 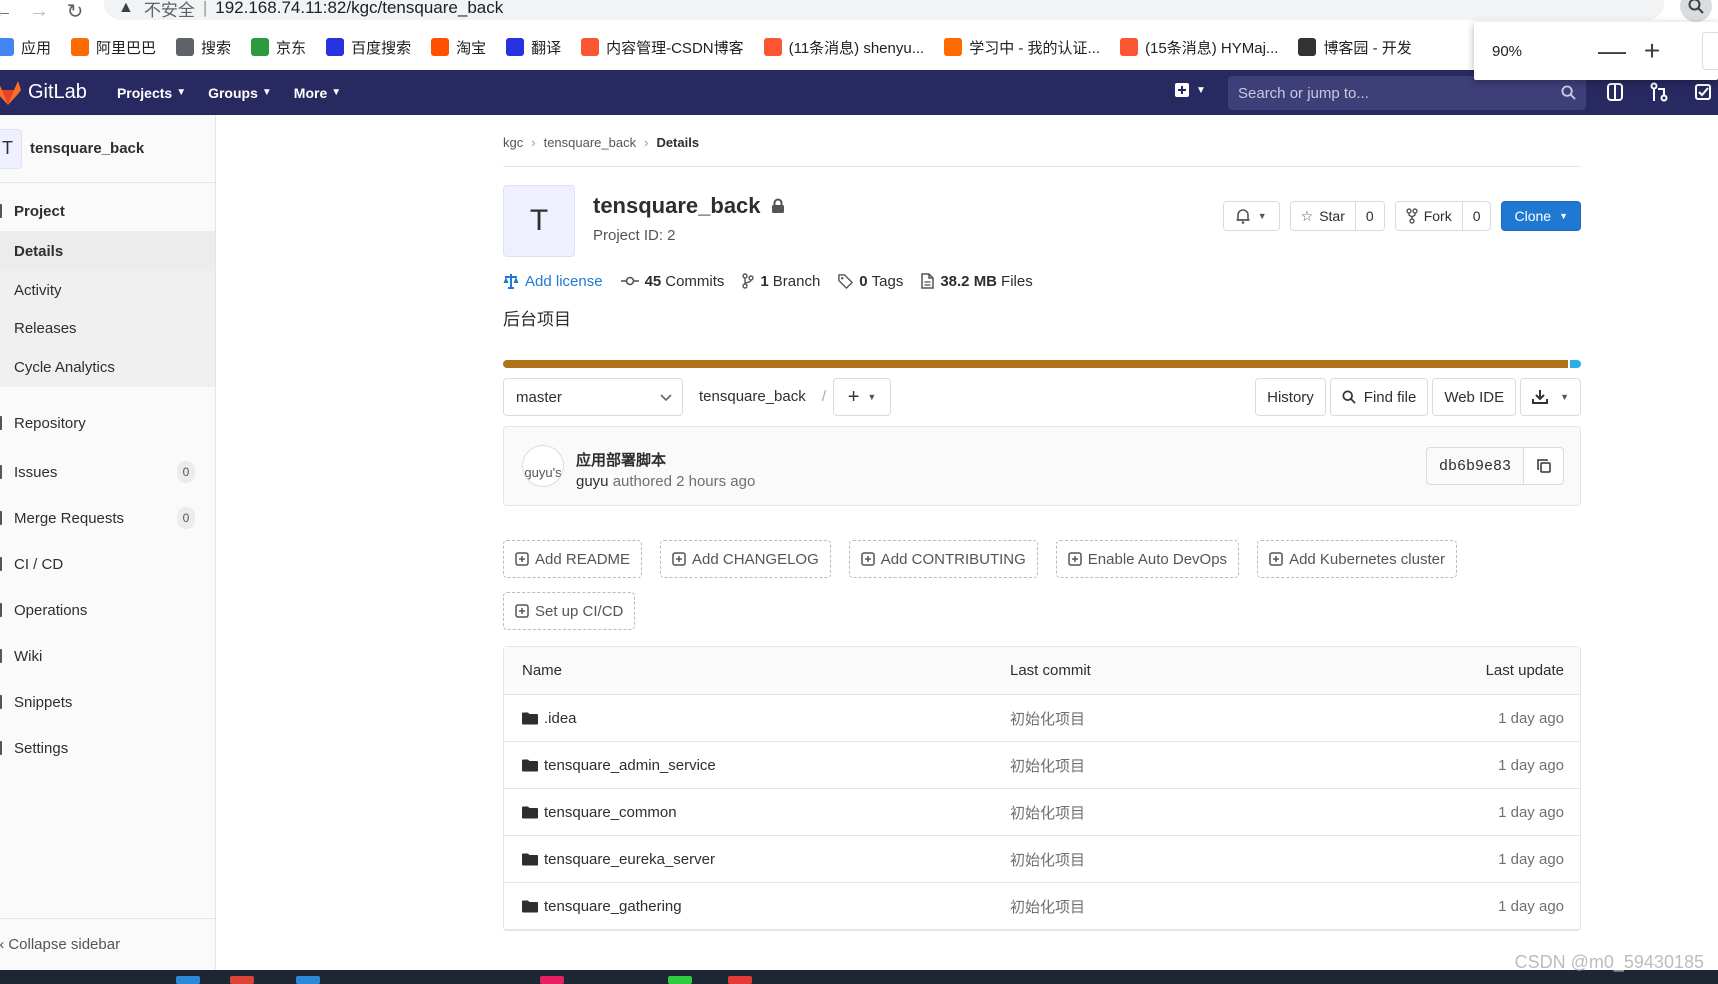 I want to click on add-add-kubernetes-cluster-button: Add Kubernetes cluster, so click(x=1357, y=559).